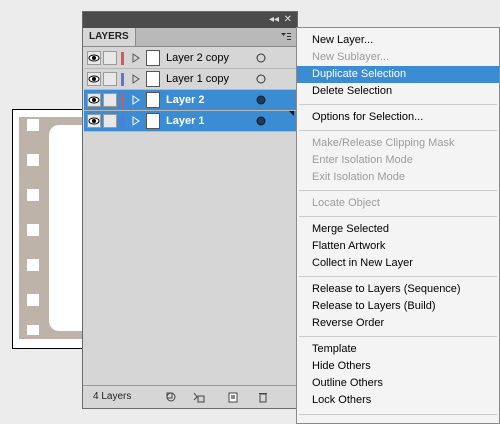 The width and height of the screenshot is (500, 424). Describe the element at coordinates (171, 397) in the screenshot. I see `make-clipping-mask-icon` at that location.